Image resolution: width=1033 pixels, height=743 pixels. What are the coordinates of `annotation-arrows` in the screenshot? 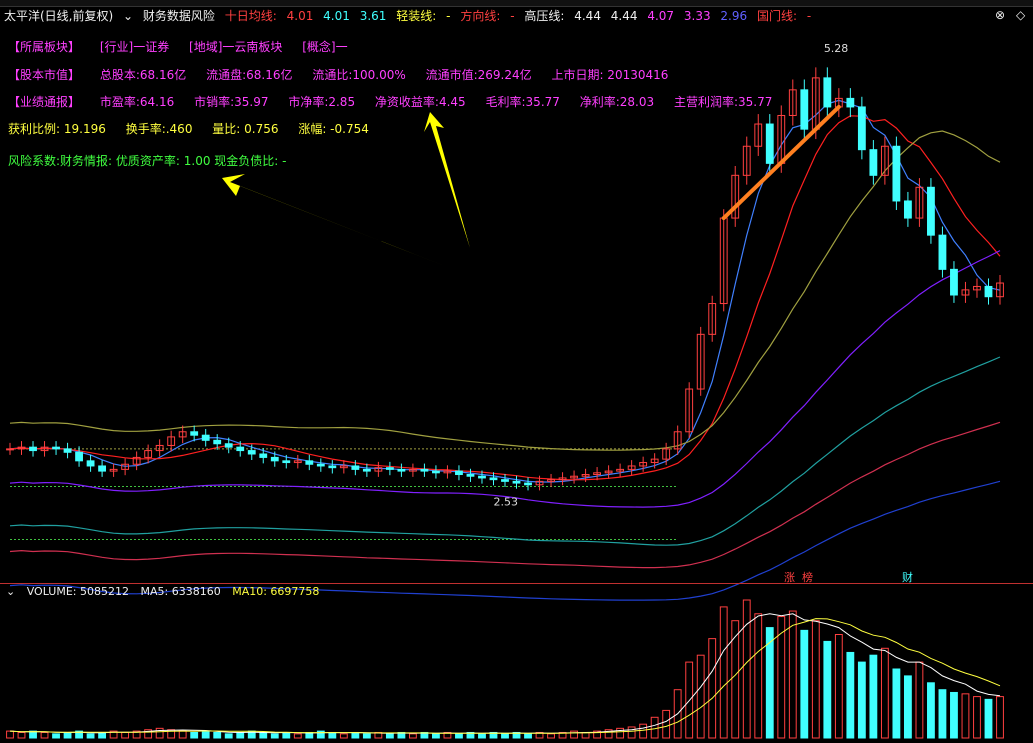 It's located at (531, 187).